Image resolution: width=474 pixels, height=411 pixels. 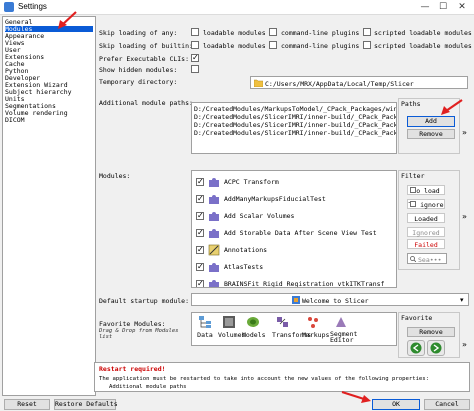 I want to click on temp-dir-field: C:/Users/MRX/AppData/Local/Temp/Slicer, so click(x=359, y=82).